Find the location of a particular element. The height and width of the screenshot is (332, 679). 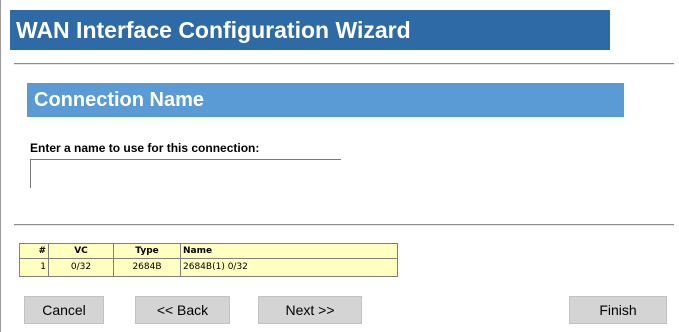

wizard-title: WAN Interface Configuration Wizard is located at coordinates (310, 30).